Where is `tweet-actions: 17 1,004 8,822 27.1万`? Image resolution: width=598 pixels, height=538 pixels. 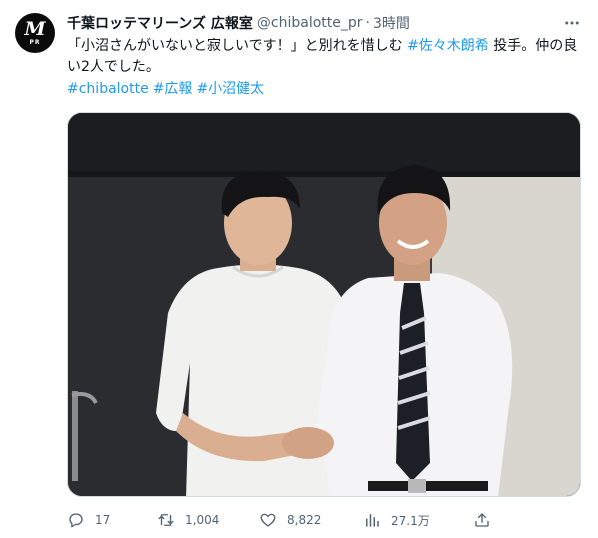
tweet-actions: 17 1,004 8,822 27.1万 is located at coordinates (282, 520).